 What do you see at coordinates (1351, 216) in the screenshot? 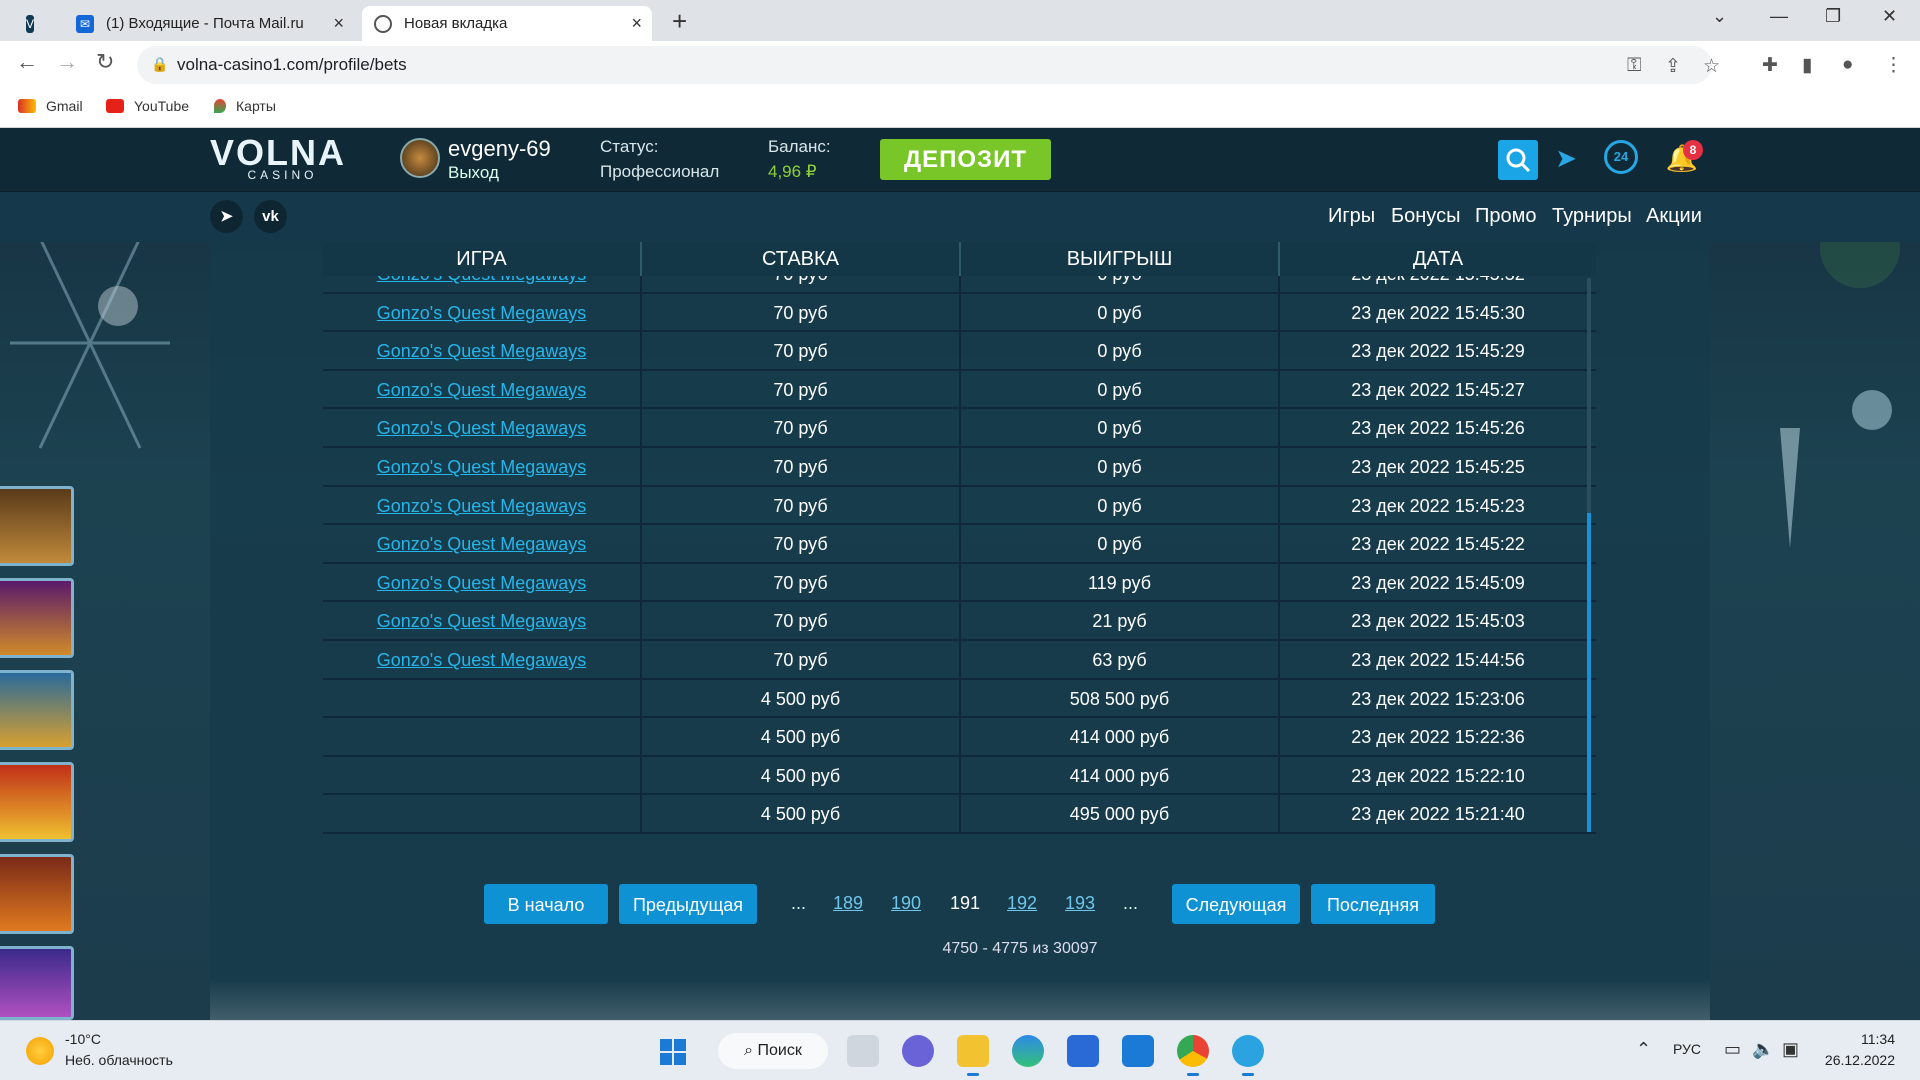
I see `nav-games: Игры` at bounding box center [1351, 216].